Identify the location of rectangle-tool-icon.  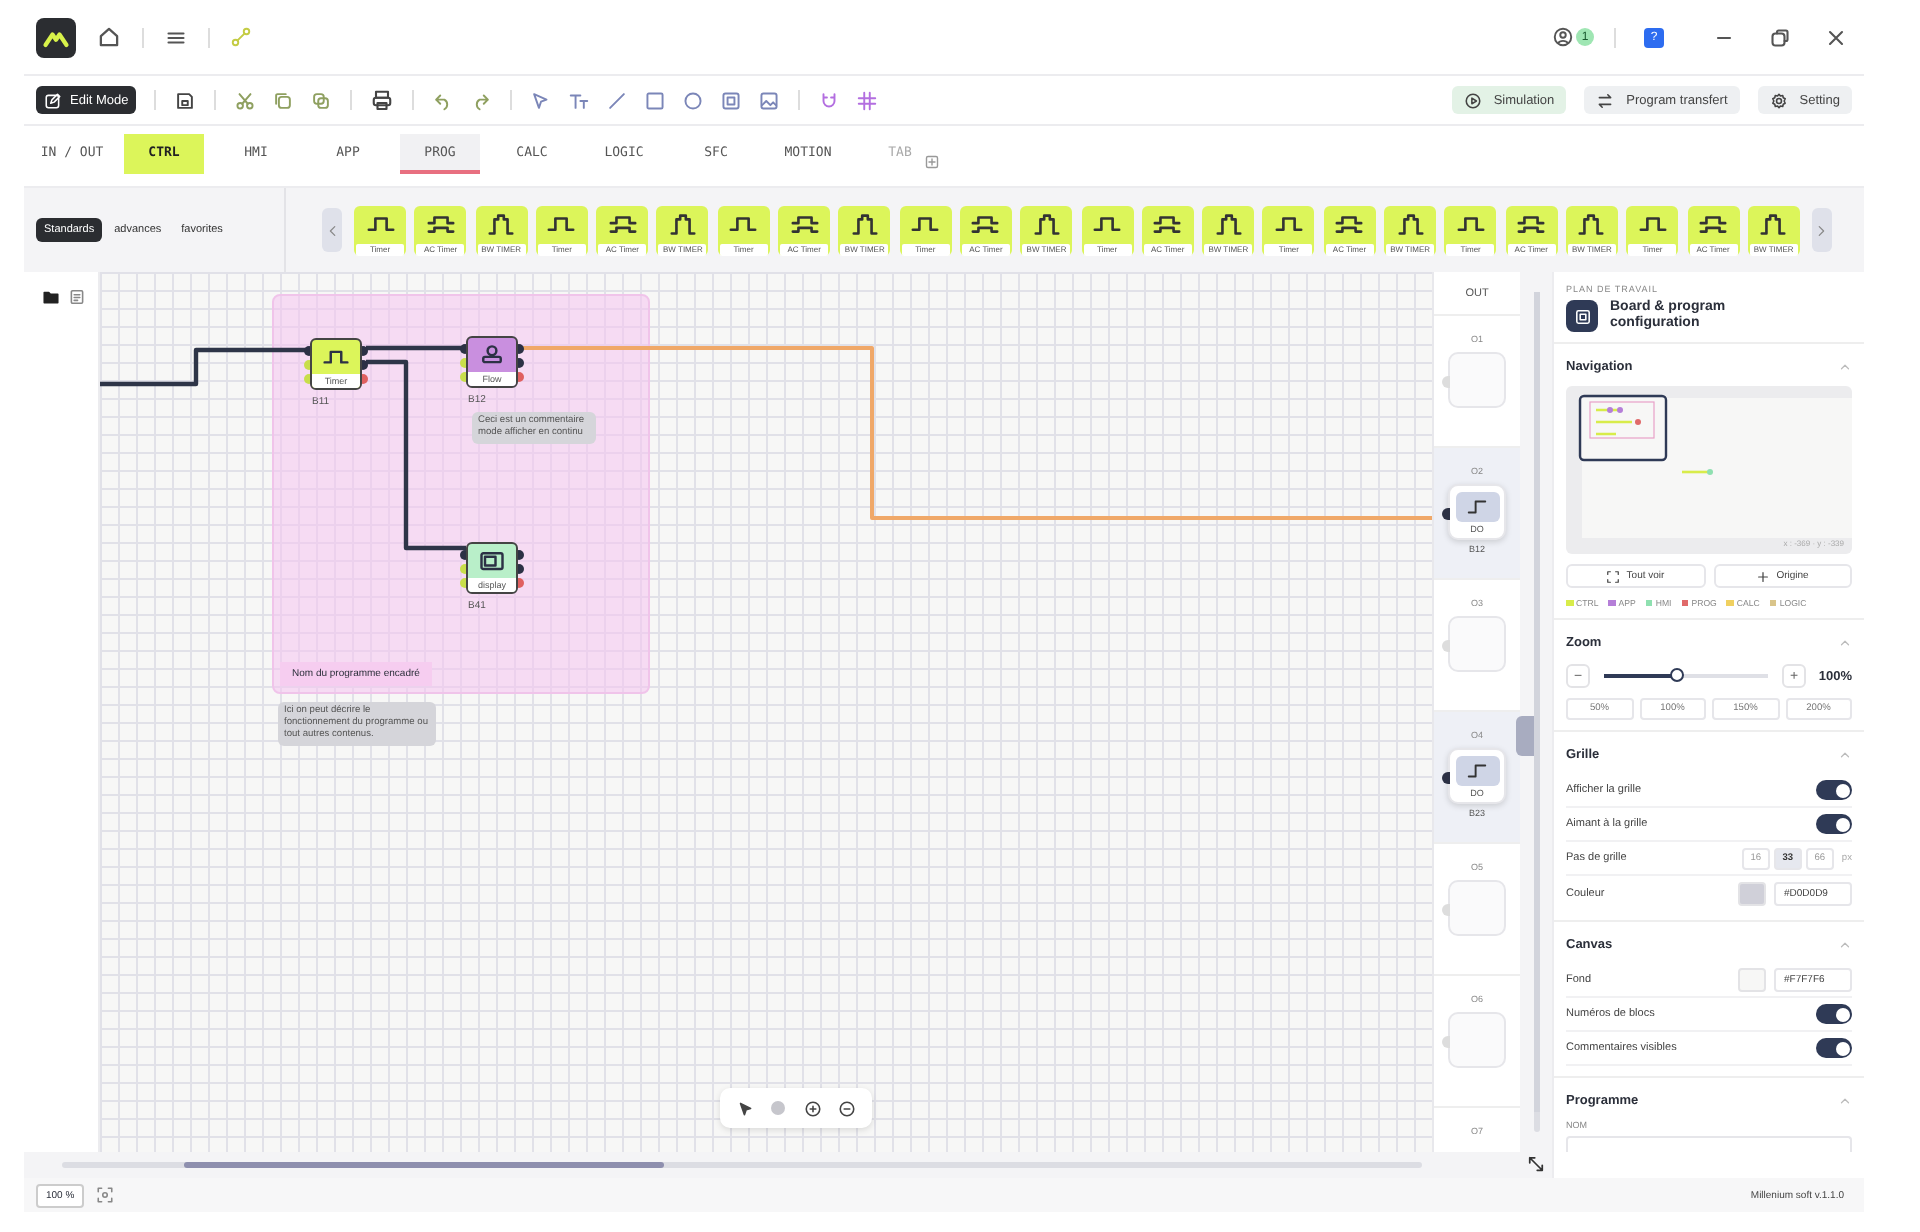
(655, 100).